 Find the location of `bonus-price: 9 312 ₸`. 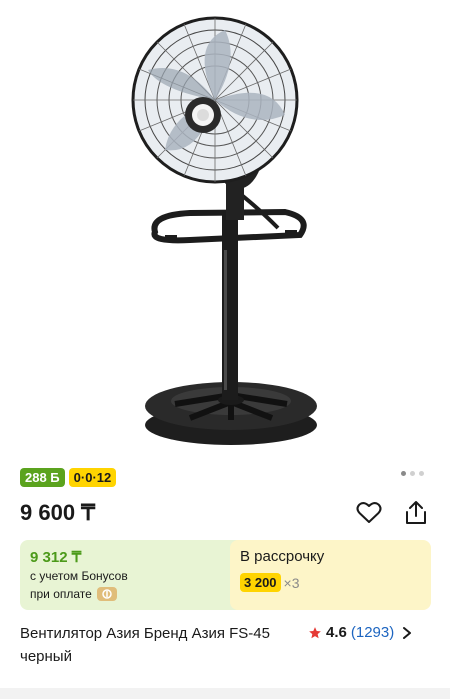

bonus-price: 9 312 ₸ is located at coordinates (56, 557).